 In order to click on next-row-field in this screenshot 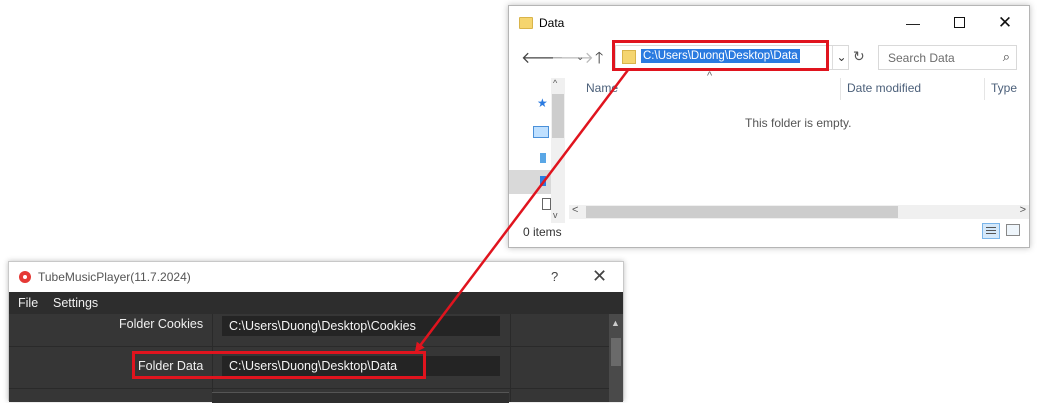, I will do `click(360, 397)`.